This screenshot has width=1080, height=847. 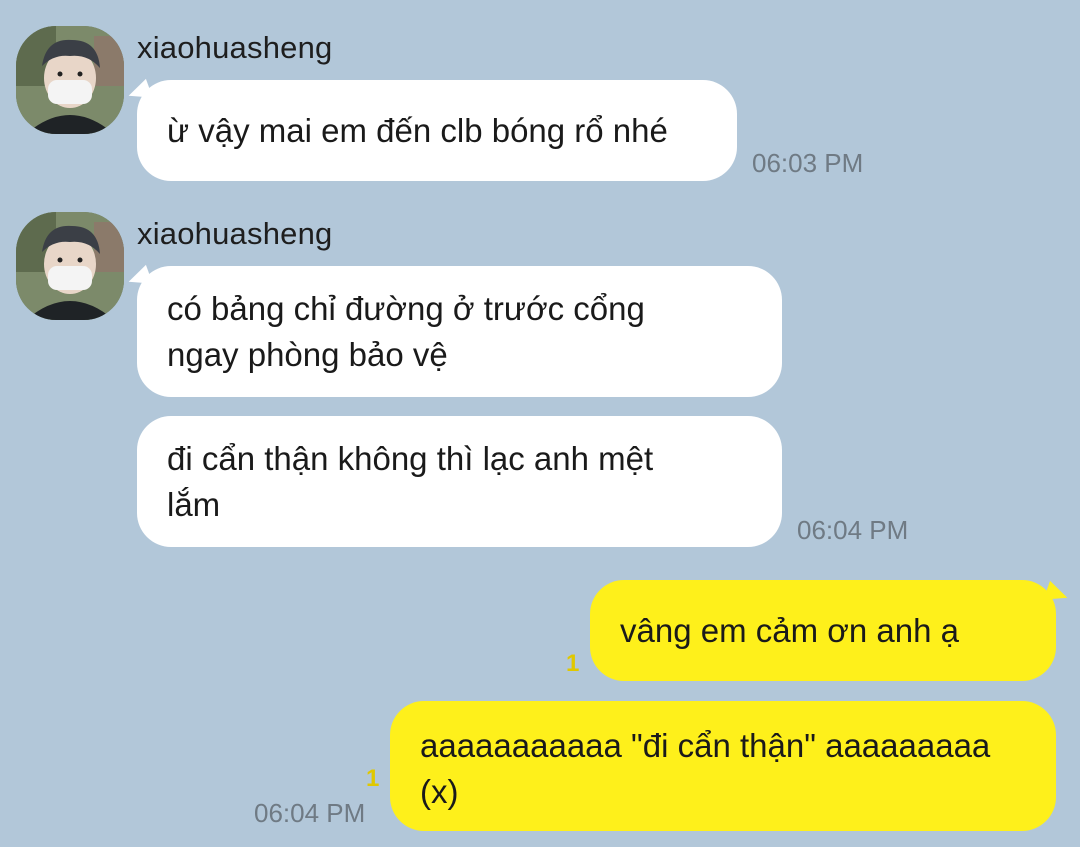 I want to click on message-text: ừ vậy mai em đến clb bóng rổ nhé, so click(x=417, y=130).